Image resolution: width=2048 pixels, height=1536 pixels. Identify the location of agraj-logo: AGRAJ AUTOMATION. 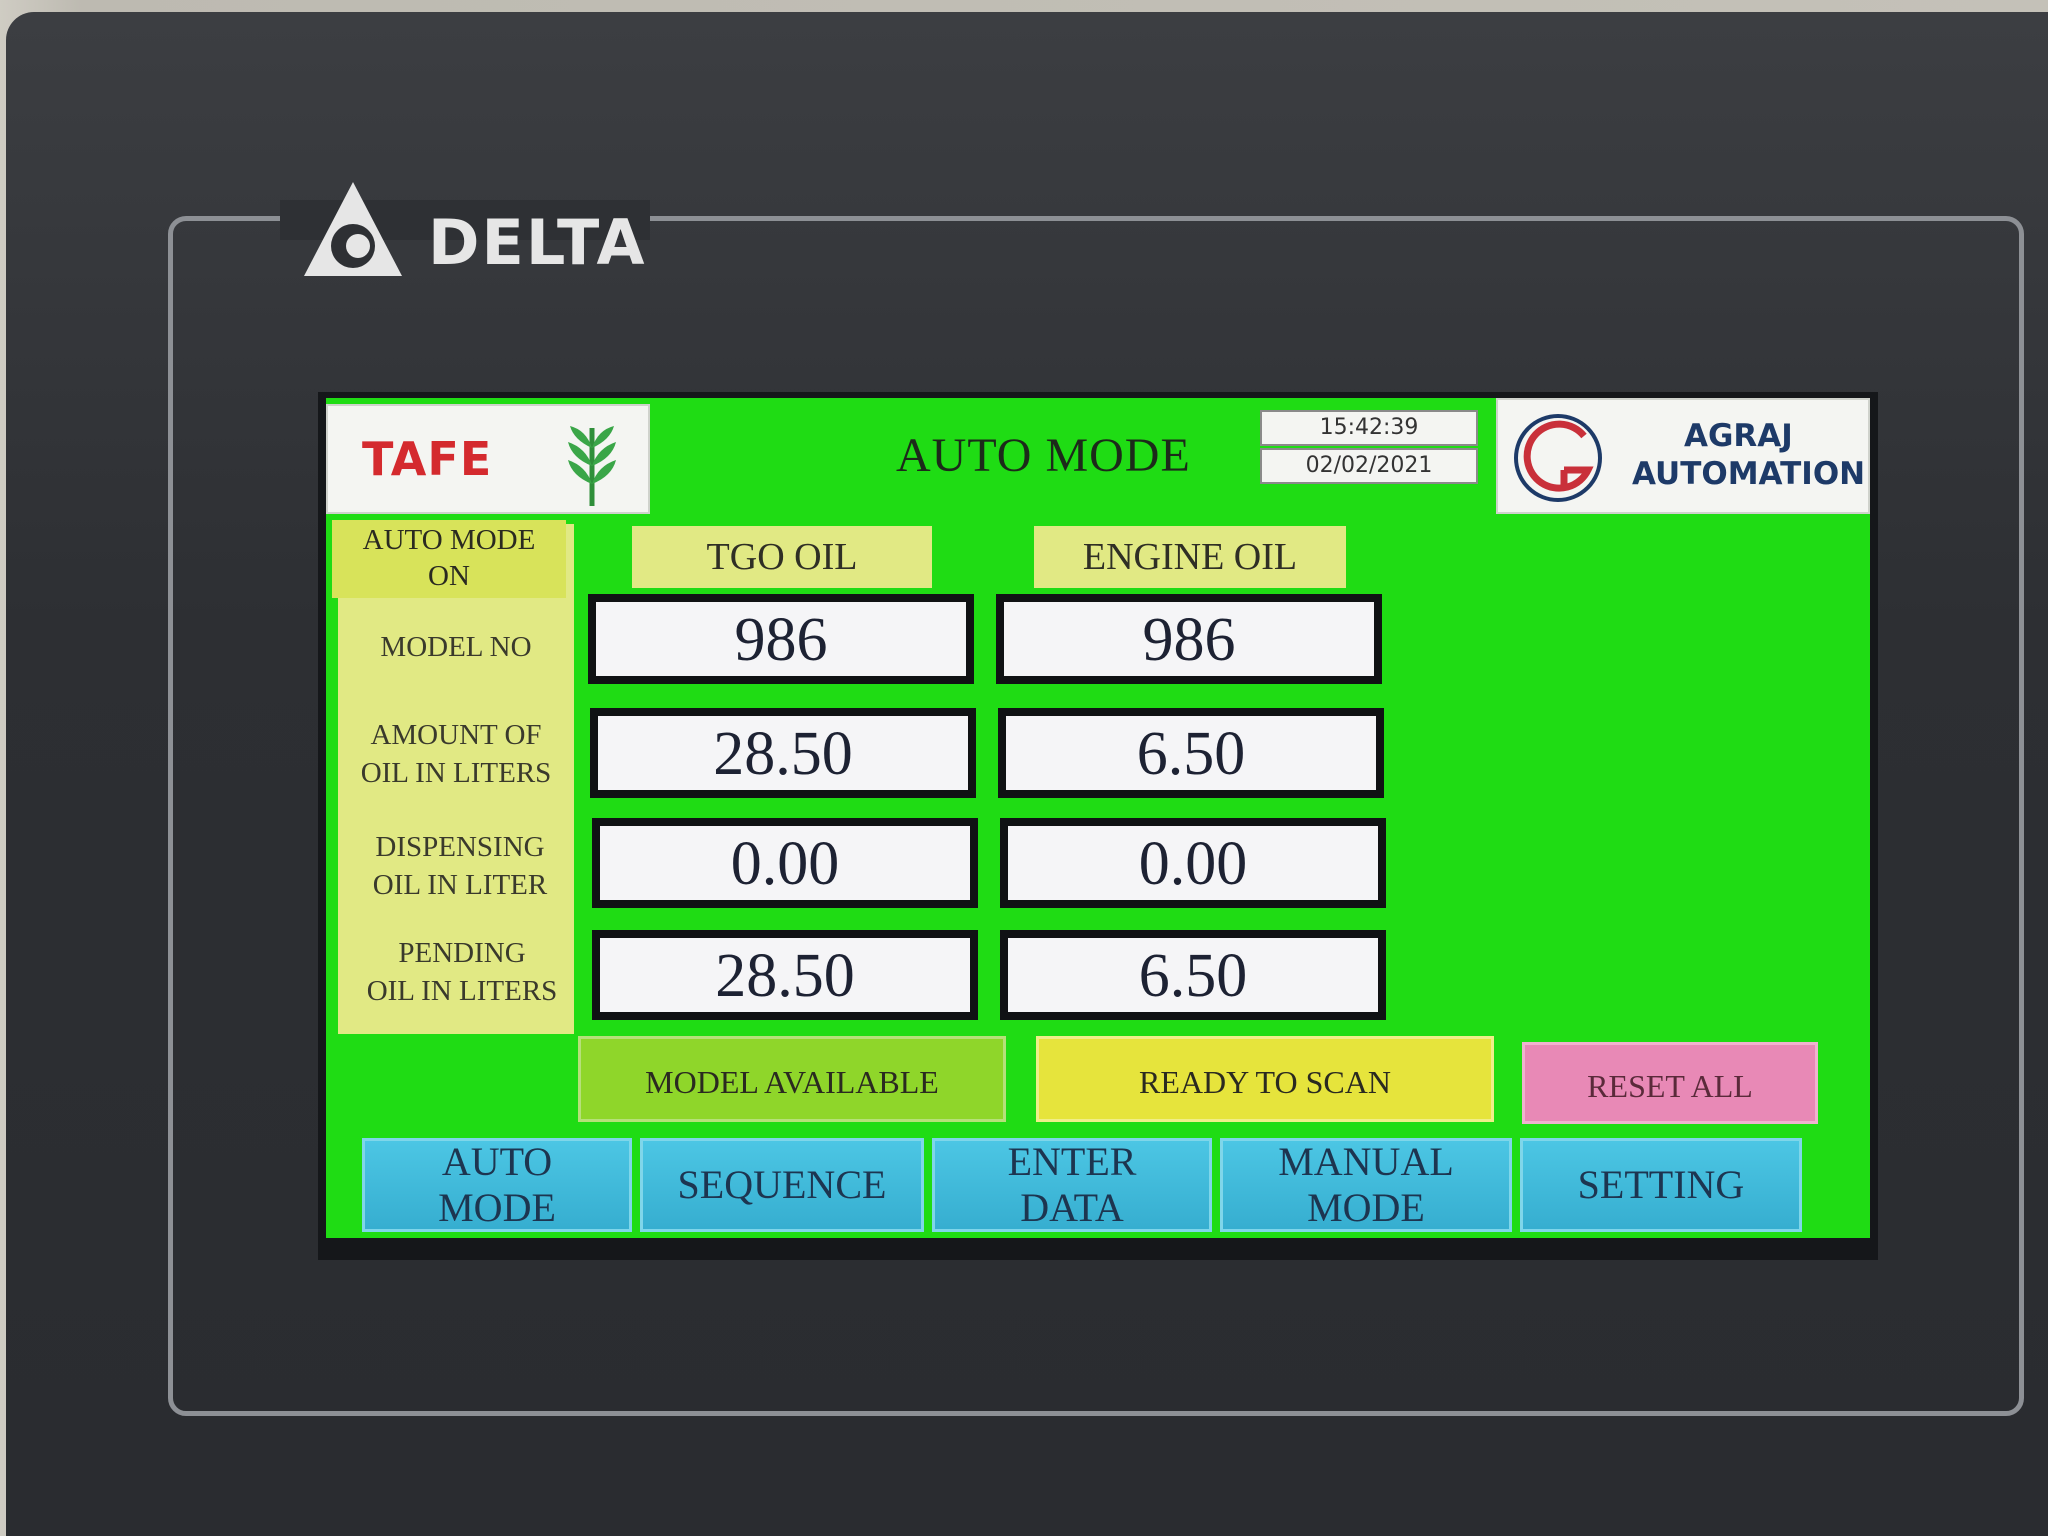
(1683, 456).